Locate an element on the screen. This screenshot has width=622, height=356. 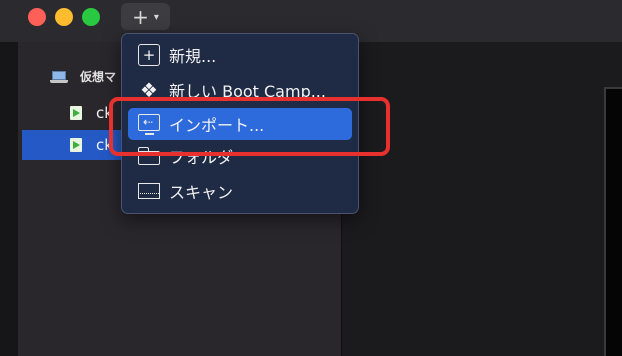
sidebar-section-title: 仮想マ is located at coordinates (98, 77).